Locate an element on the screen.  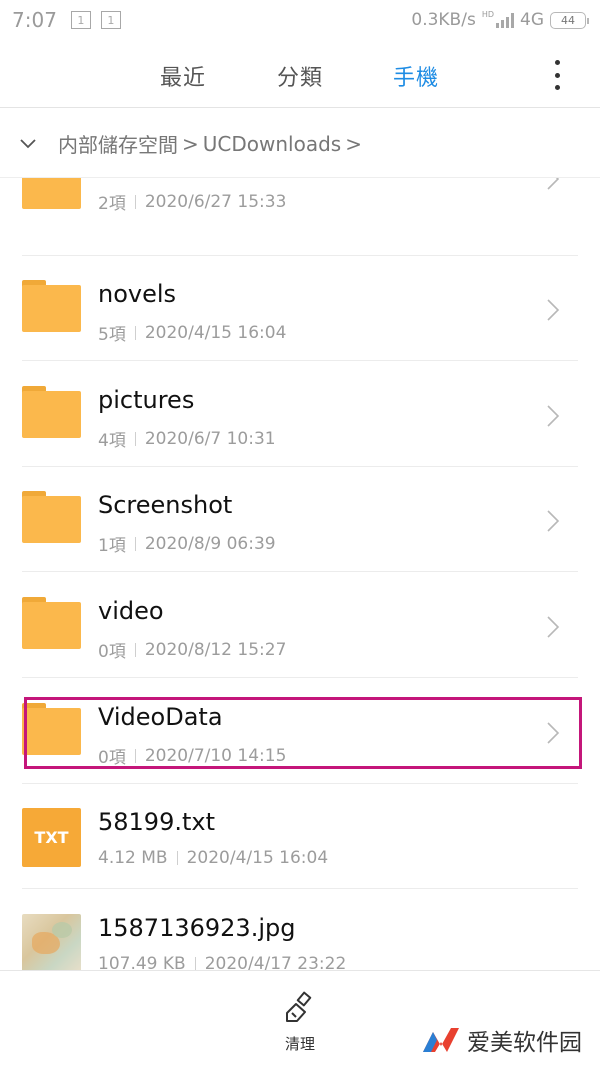
txt-file-icon: TXT is located at coordinates (51, 837).